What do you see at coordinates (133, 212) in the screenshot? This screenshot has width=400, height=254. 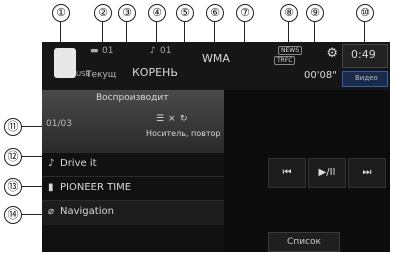 I see `list-item: ⌀ Navigation` at bounding box center [133, 212].